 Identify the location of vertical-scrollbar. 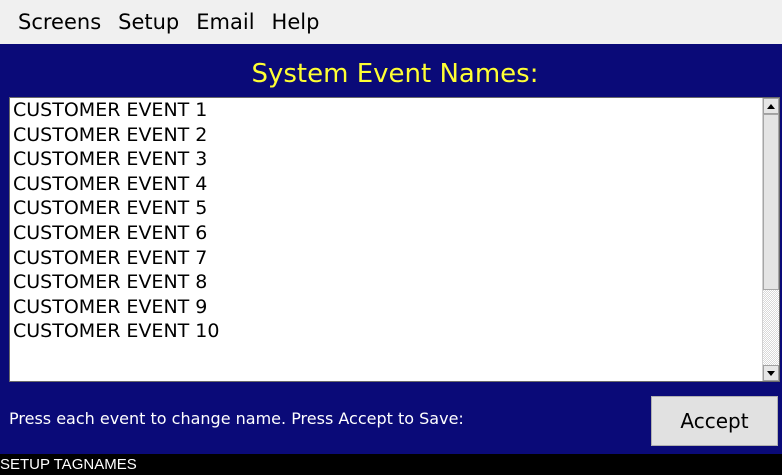
(770, 239).